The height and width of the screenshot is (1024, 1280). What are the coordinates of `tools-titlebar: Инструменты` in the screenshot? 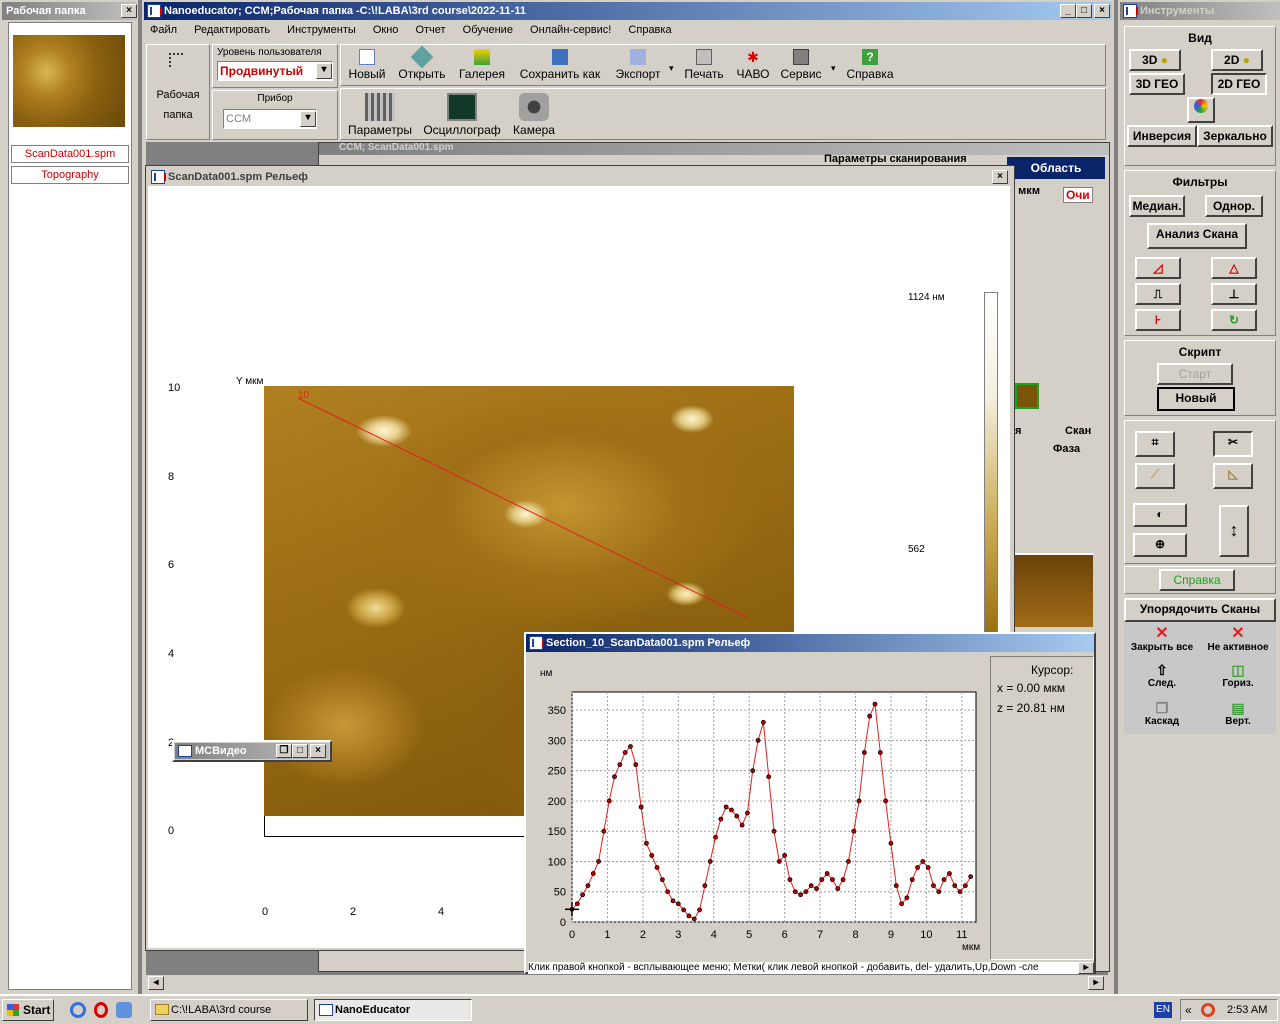 It's located at (1200, 11).